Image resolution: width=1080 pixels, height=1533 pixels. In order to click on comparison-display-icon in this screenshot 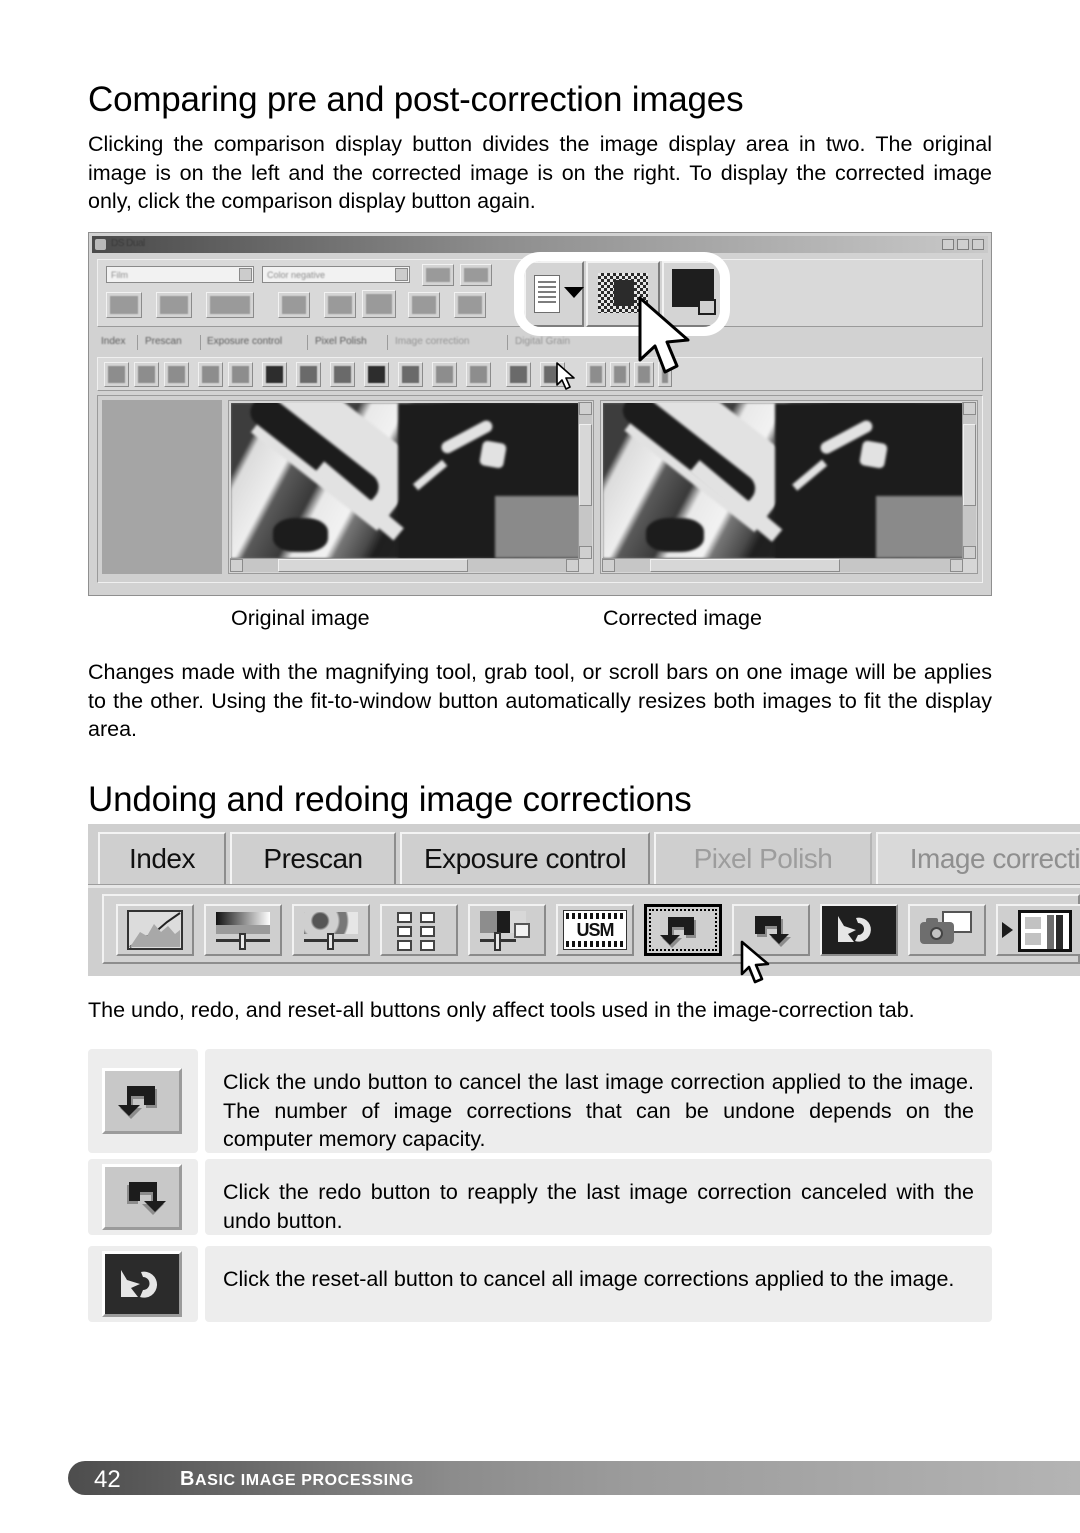, I will do `click(552, 374)`.